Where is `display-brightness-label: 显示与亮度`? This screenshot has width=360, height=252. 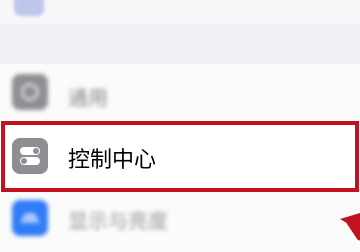
display-brightness-label: 显示与亮度 is located at coordinates (118, 221).